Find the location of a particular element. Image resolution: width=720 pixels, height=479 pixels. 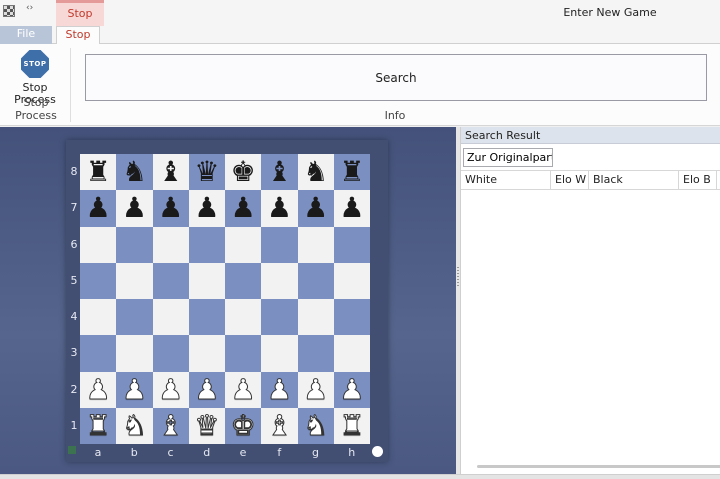

square-d7: ♟ is located at coordinates (206, 208).